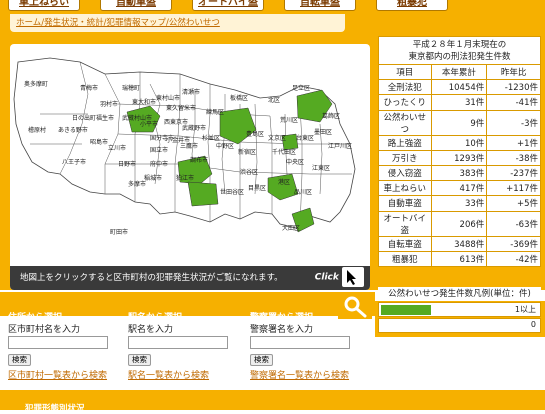  What do you see at coordinates (37, 130) in the screenshot?
I see `ward-label: 檜原村` at bounding box center [37, 130].